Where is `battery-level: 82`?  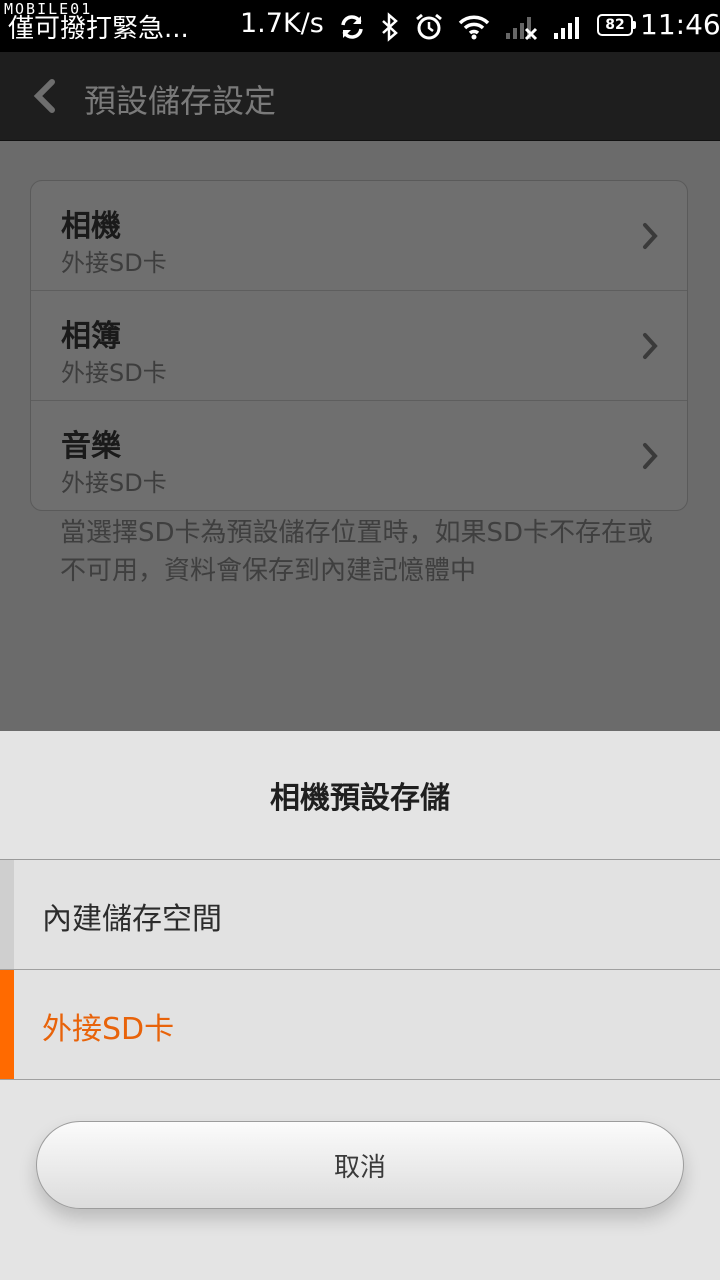 battery-level: 82 is located at coordinates (615, 25).